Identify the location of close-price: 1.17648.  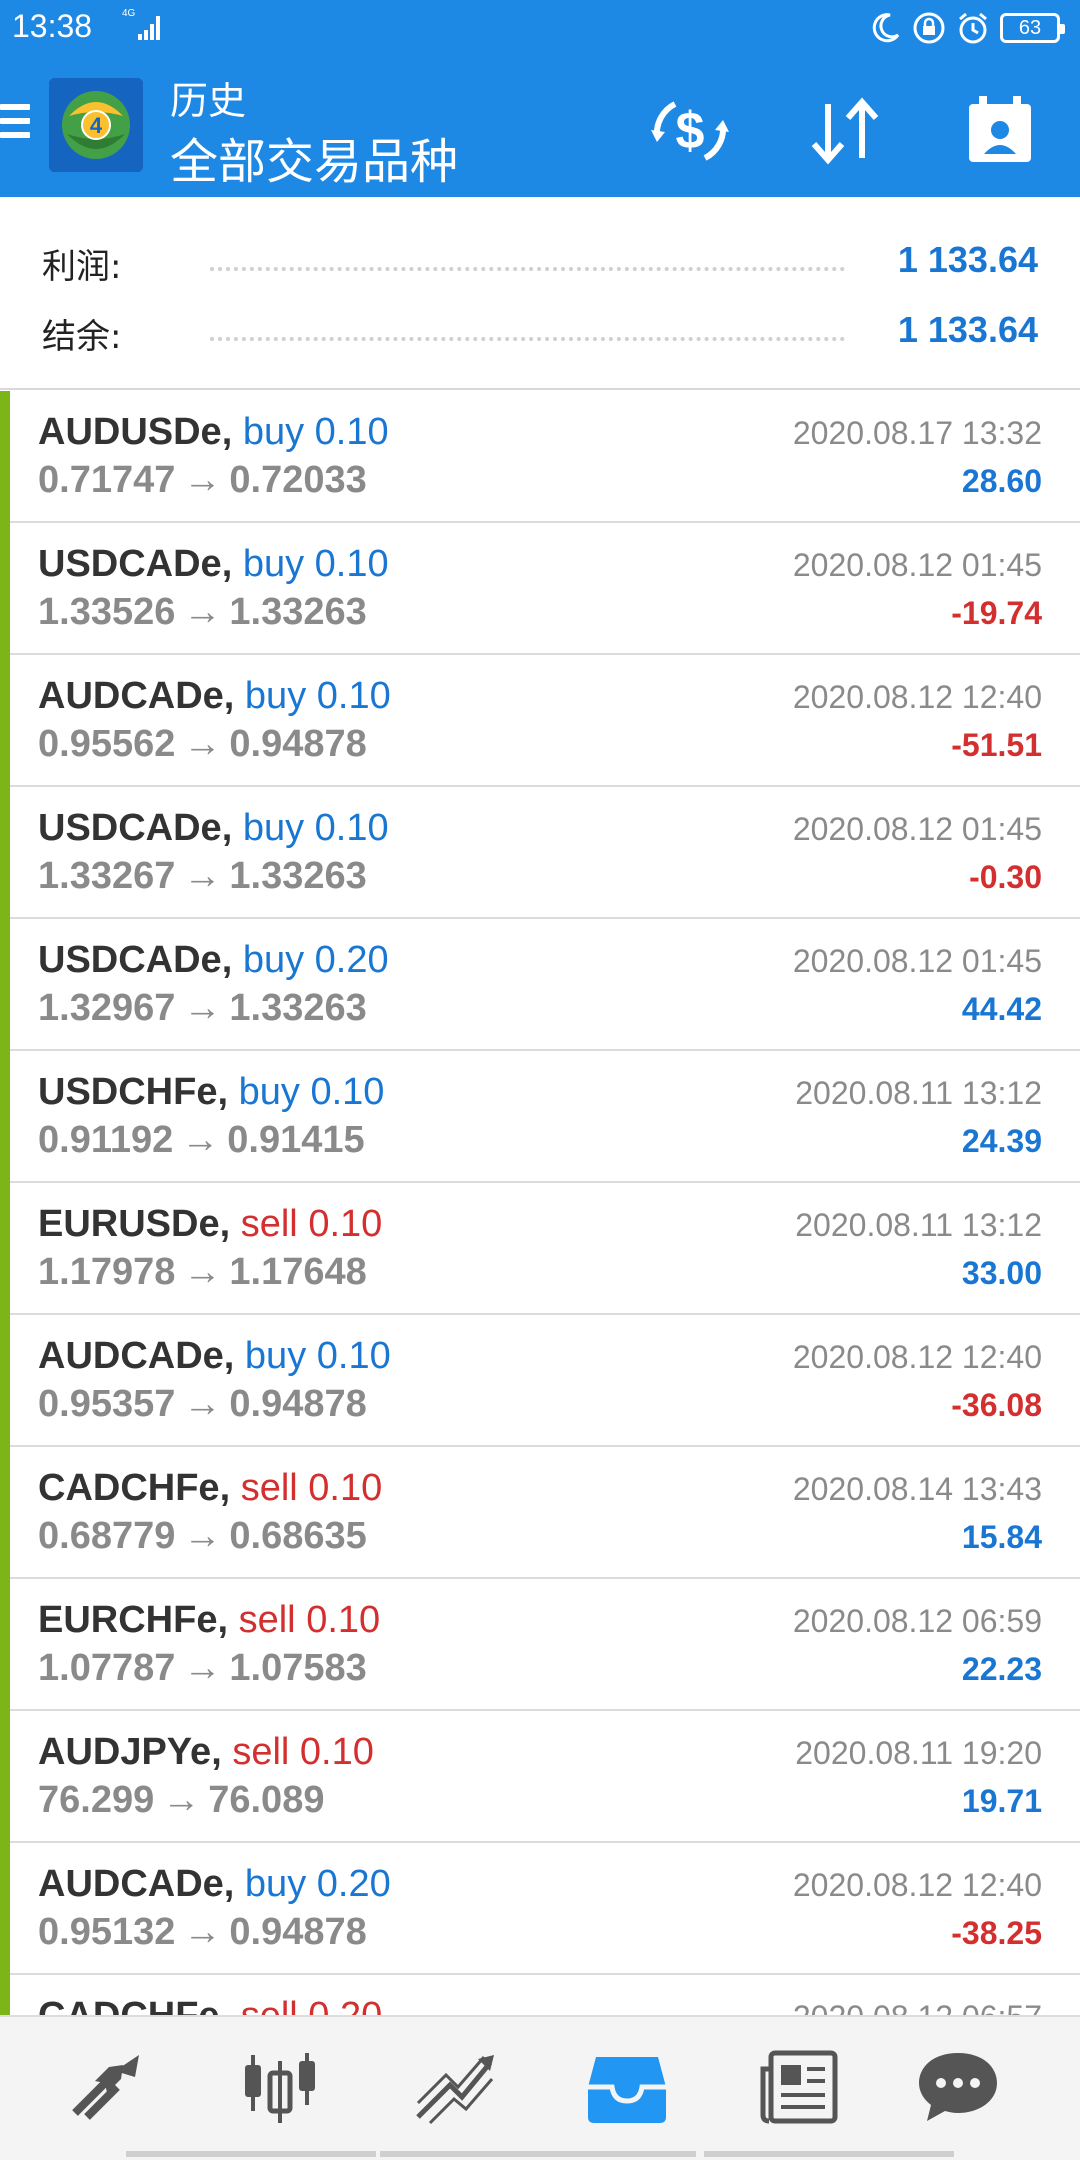
(298, 1272).